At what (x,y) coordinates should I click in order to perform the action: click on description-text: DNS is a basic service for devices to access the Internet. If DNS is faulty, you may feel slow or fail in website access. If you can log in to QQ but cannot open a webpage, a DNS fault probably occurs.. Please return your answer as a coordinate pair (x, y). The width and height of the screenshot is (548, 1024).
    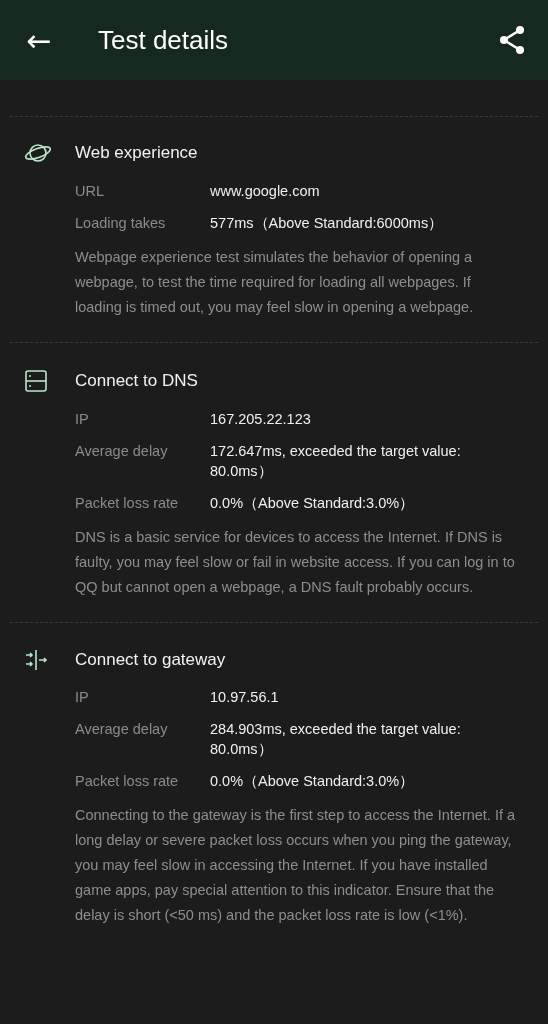
    Looking at the image, I should click on (295, 562).